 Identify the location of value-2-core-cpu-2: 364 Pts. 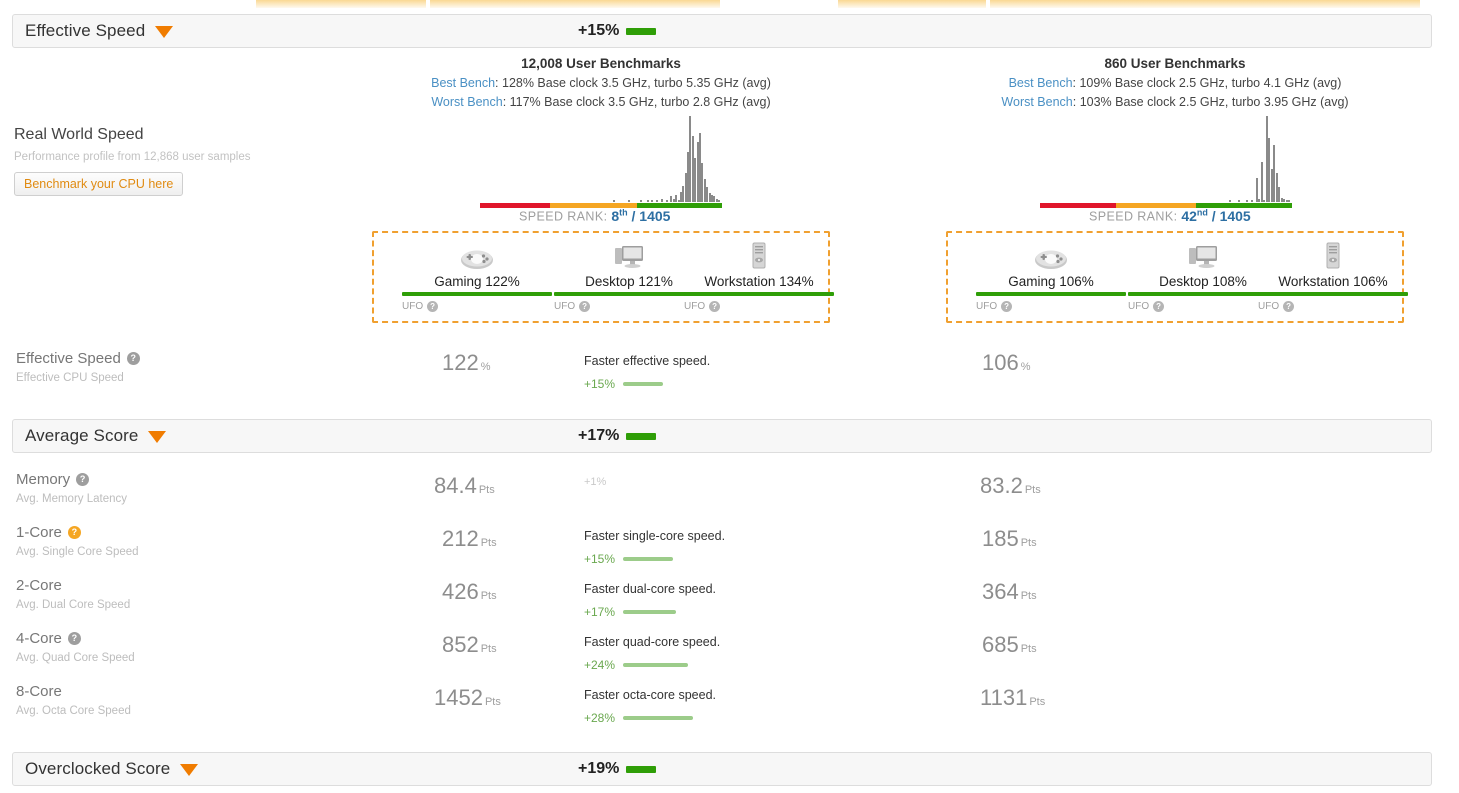
(1009, 592).